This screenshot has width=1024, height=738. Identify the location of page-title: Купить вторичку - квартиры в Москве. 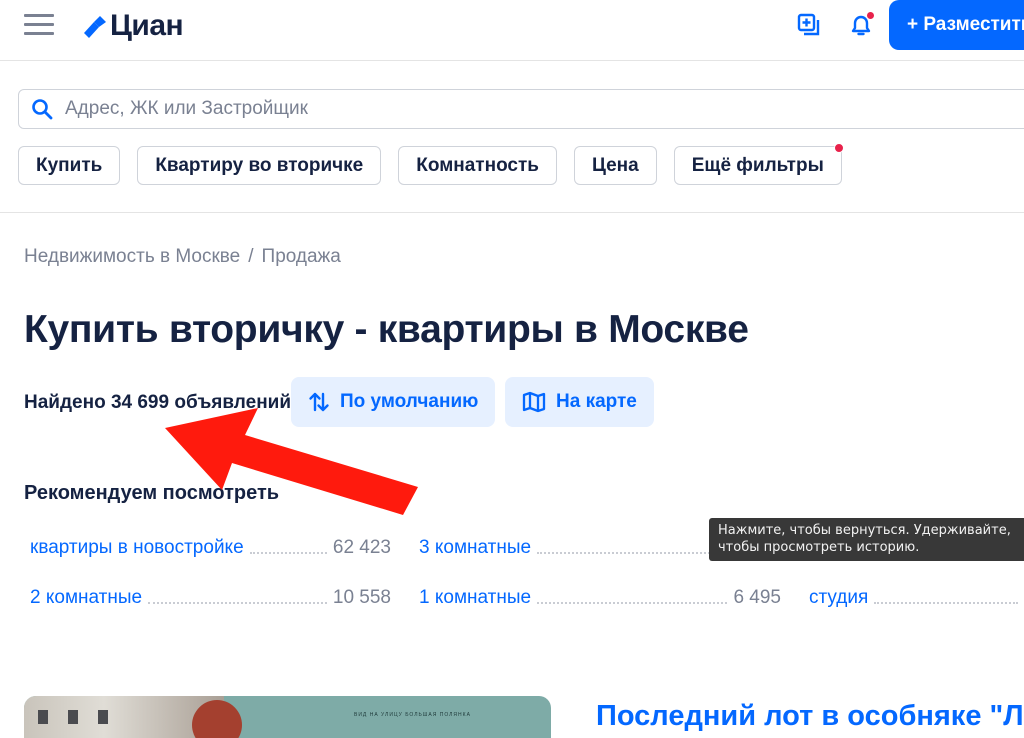
(386, 329).